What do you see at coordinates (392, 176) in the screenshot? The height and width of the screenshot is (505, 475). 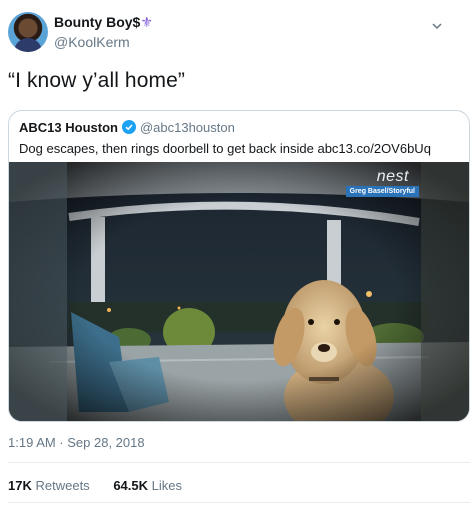 I see `nest-watermark: nest` at bounding box center [392, 176].